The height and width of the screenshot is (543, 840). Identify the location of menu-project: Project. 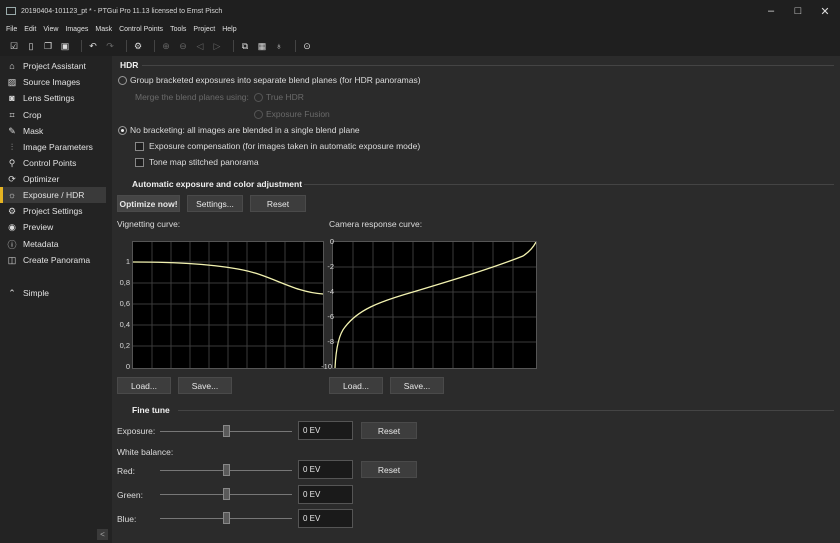
(204, 29).